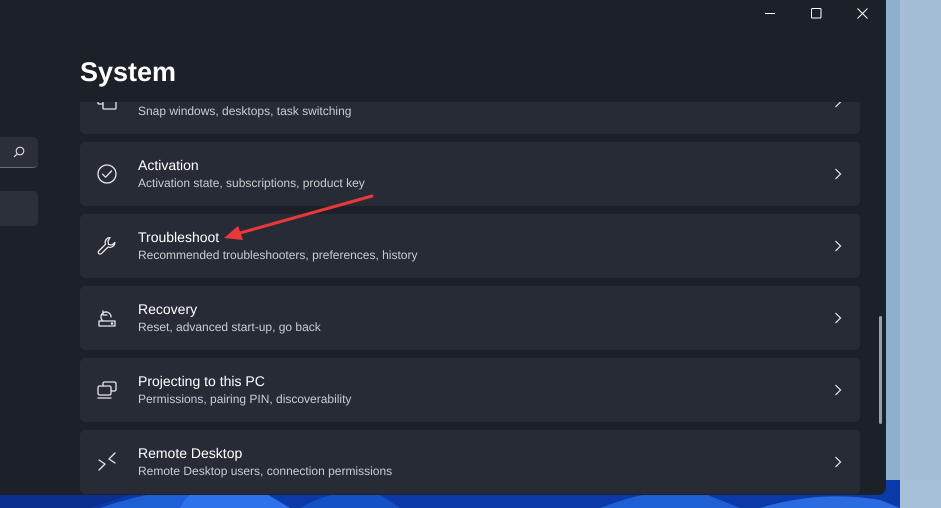 This screenshot has width=941, height=508. What do you see at coordinates (179, 237) in the screenshot?
I see `setting-title: Troubleshoot` at bounding box center [179, 237].